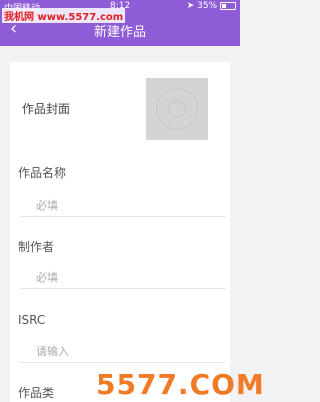 The height and width of the screenshot is (402, 320). I want to click on brand-watermark: 5577.COM, so click(180, 384).